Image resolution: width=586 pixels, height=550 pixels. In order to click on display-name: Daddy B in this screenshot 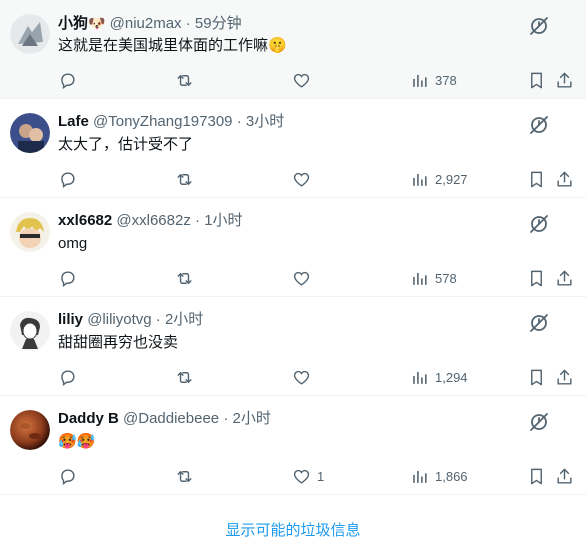, I will do `click(88, 418)`.